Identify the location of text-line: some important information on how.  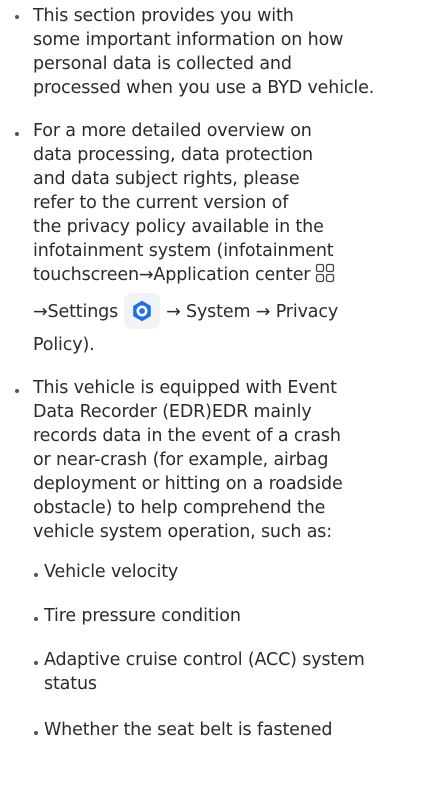
(188, 40).